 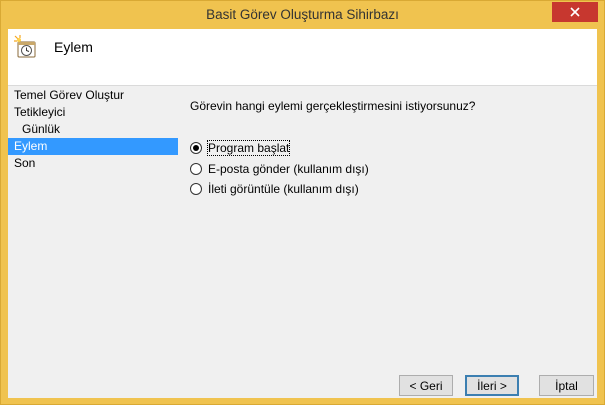 What do you see at coordinates (93, 129) in the screenshot?
I see `step-gunluk: Günlük` at bounding box center [93, 129].